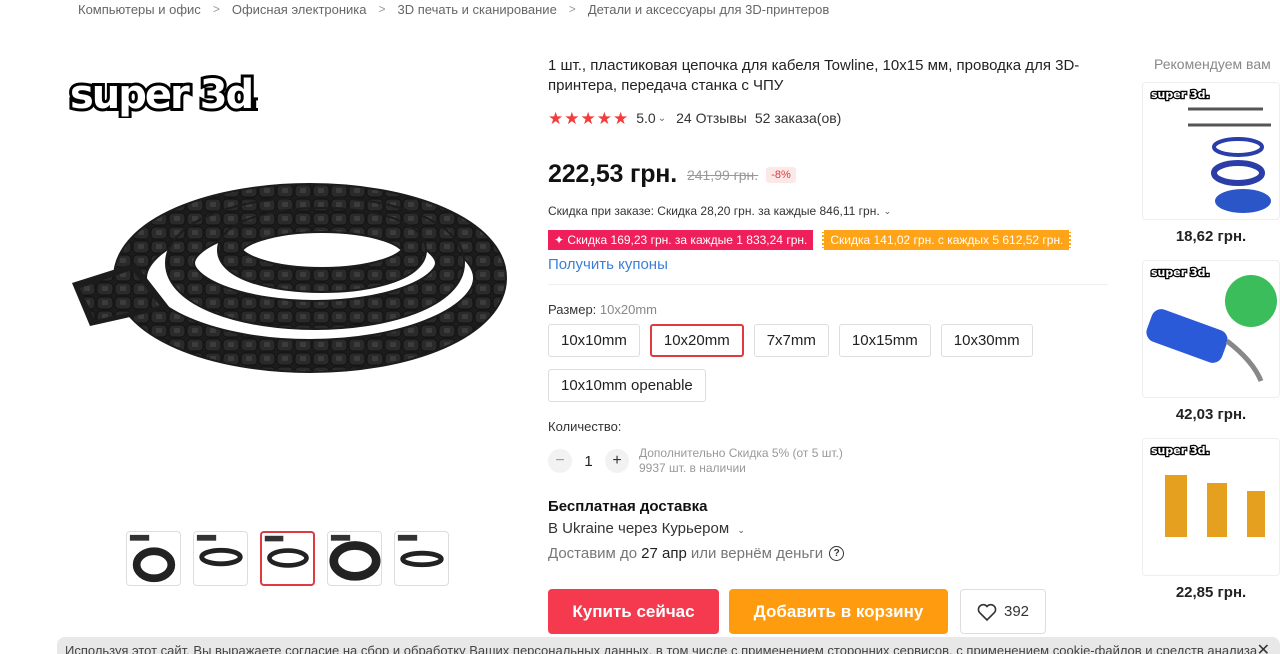 The width and height of the screenshot is (1280, 654). I want to click on shipping-title: Бесплатная доставка, so click(628, 506).